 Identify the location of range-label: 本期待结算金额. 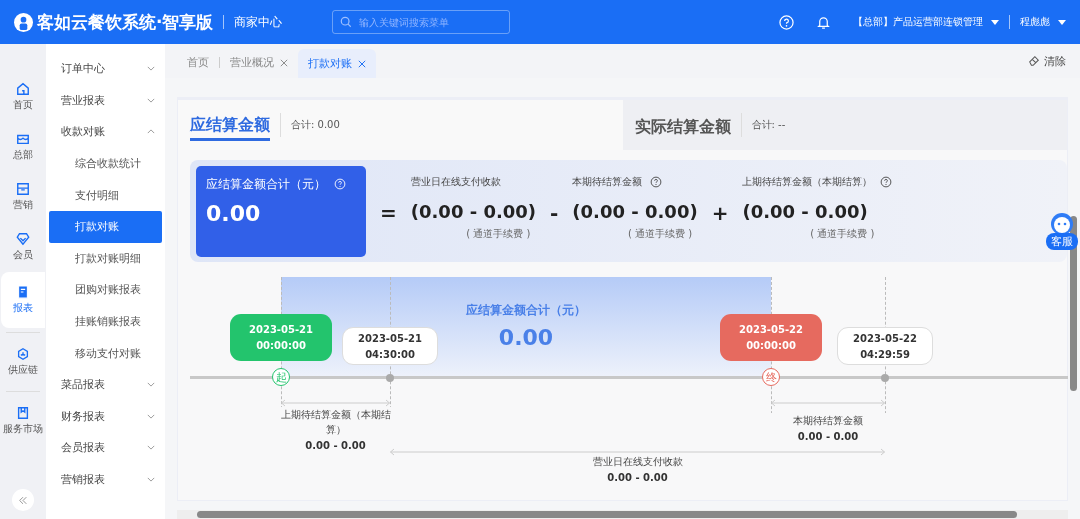
(828, 421).